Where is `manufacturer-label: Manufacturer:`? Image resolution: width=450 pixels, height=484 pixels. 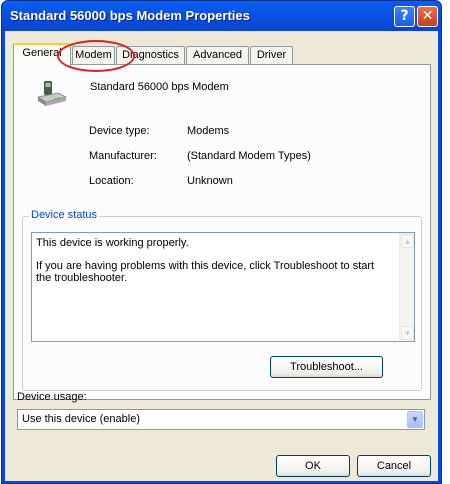 manufacturer-label: Manufacturer: is located at coordinates (123, 156).